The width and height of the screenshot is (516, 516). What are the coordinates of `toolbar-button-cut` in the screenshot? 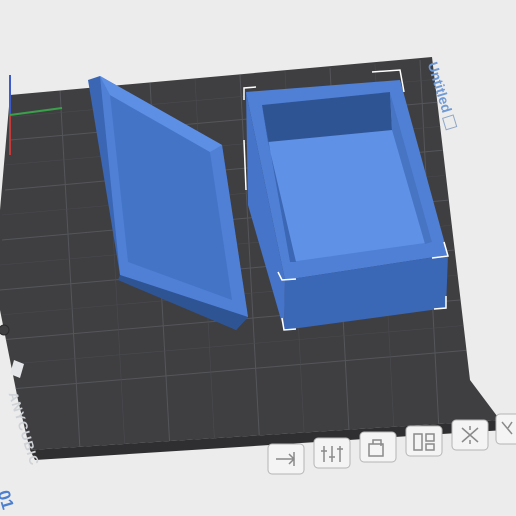 It's located at (505, 429).